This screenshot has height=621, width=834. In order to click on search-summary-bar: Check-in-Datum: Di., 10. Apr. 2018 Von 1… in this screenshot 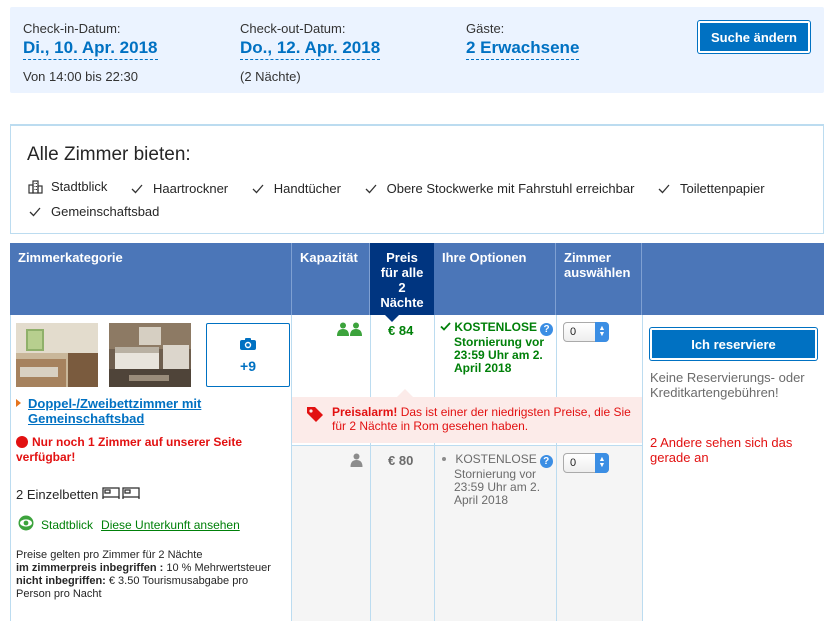, I will do `click(417, 50)`.